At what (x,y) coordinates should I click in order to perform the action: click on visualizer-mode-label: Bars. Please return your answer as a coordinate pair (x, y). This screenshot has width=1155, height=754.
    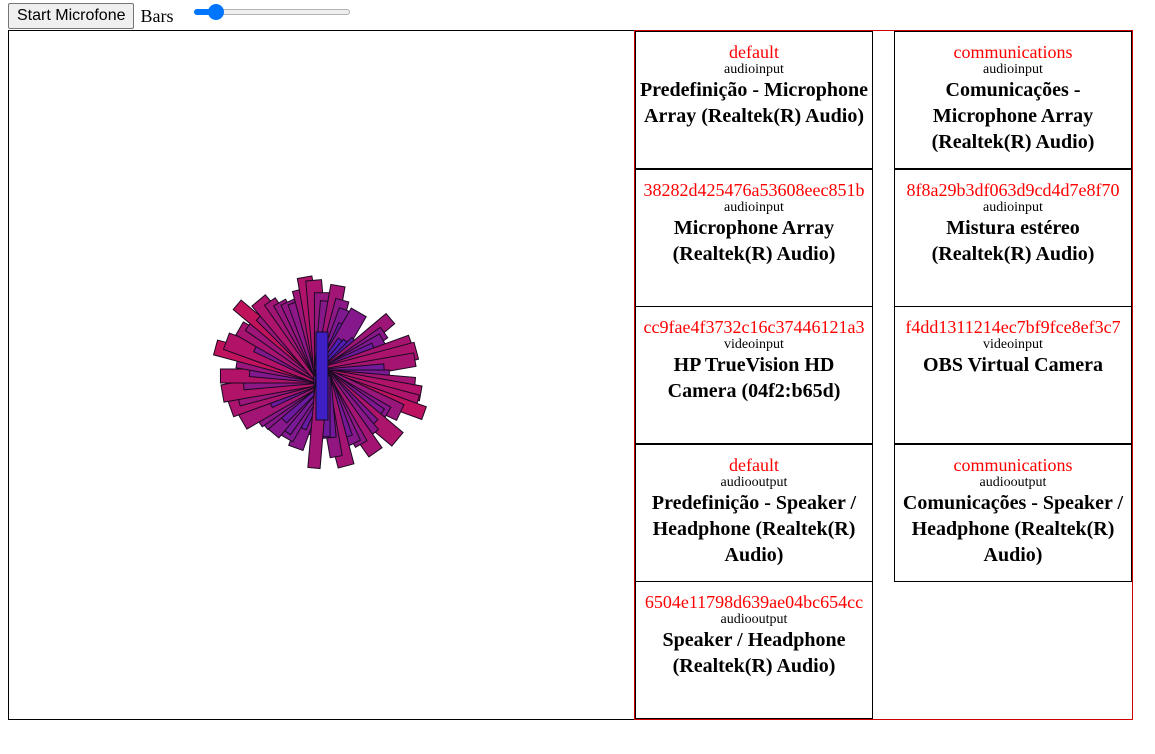
    Looking at the image, I should click on (157, 15).